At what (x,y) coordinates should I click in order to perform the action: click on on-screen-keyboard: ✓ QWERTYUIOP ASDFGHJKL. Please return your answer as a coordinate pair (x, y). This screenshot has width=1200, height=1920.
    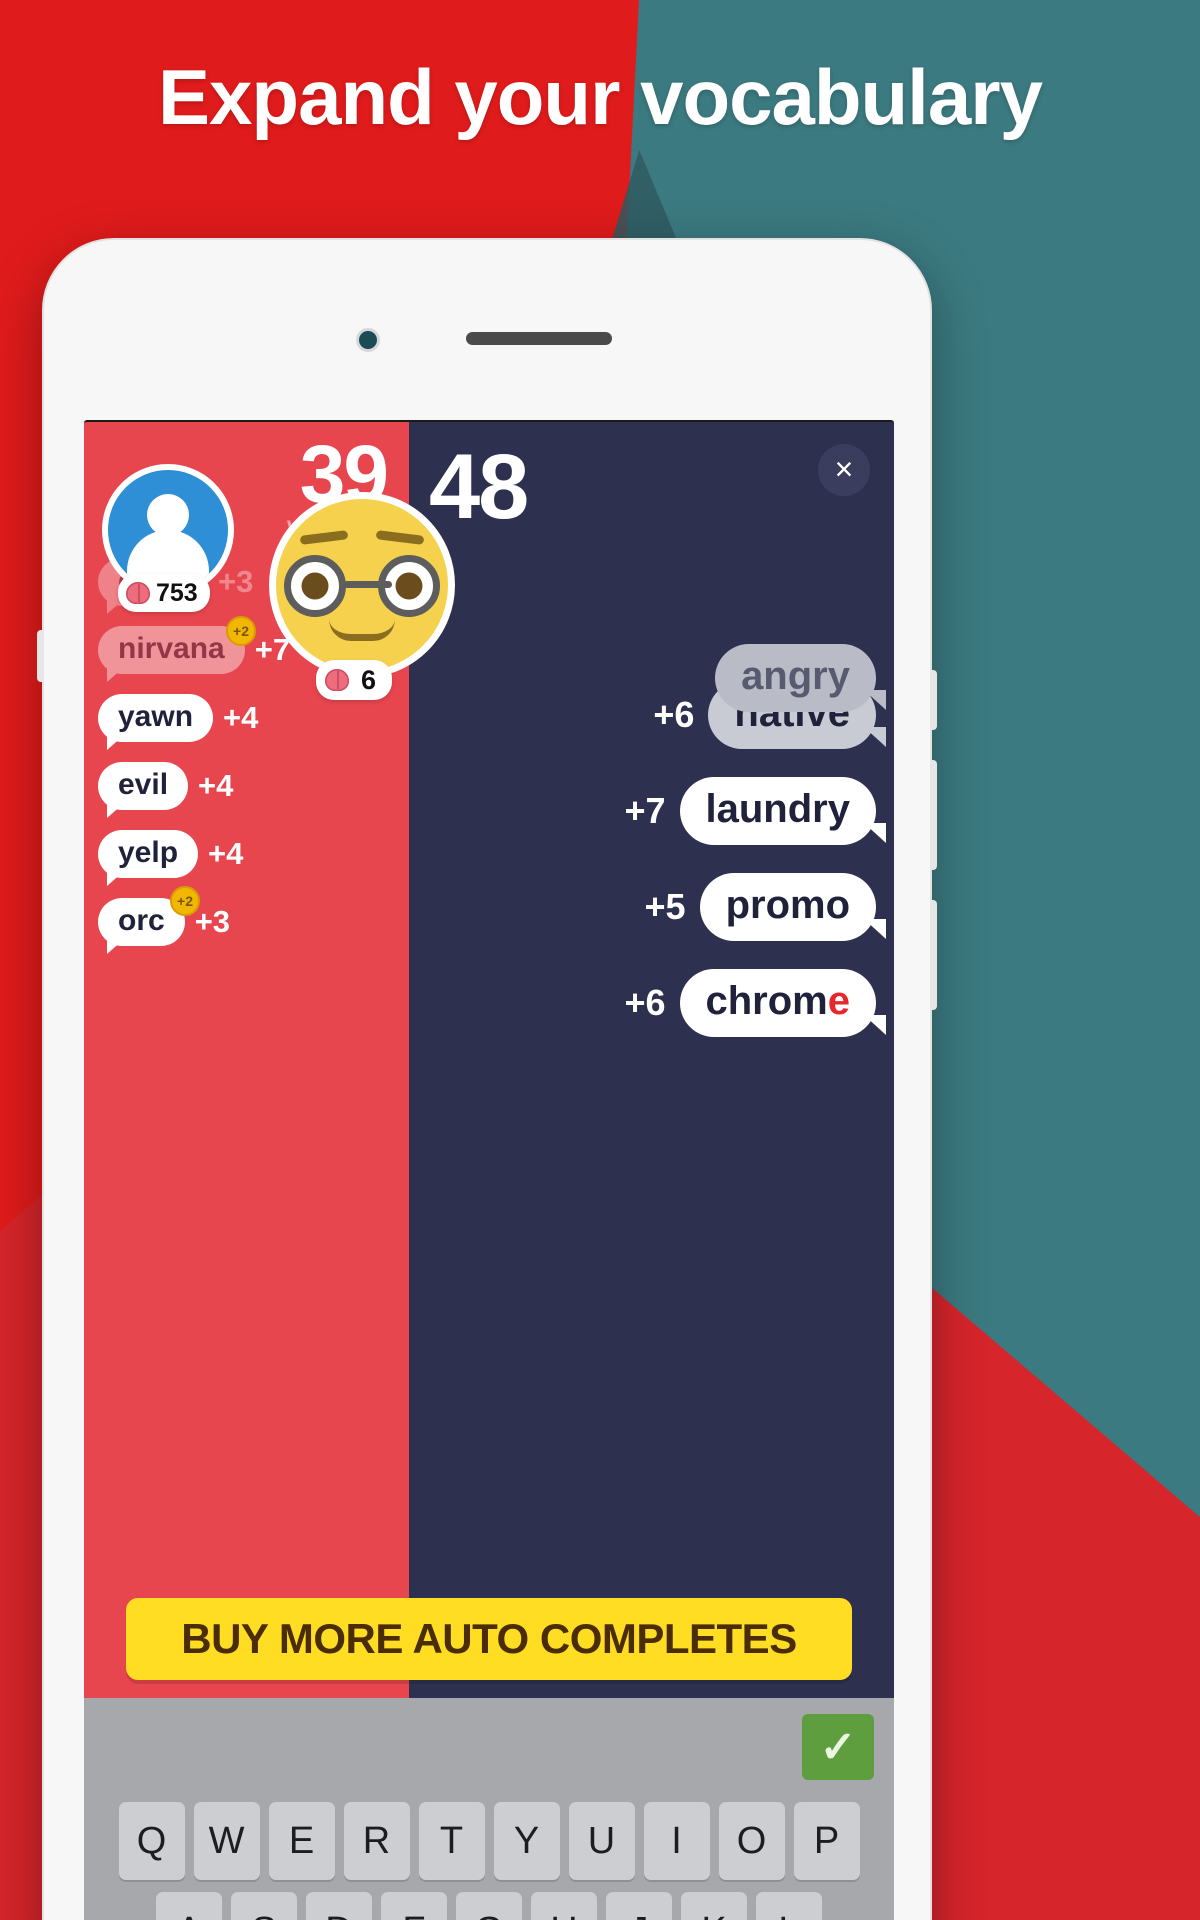
    Looking at the image, I should click on (489, 1809).